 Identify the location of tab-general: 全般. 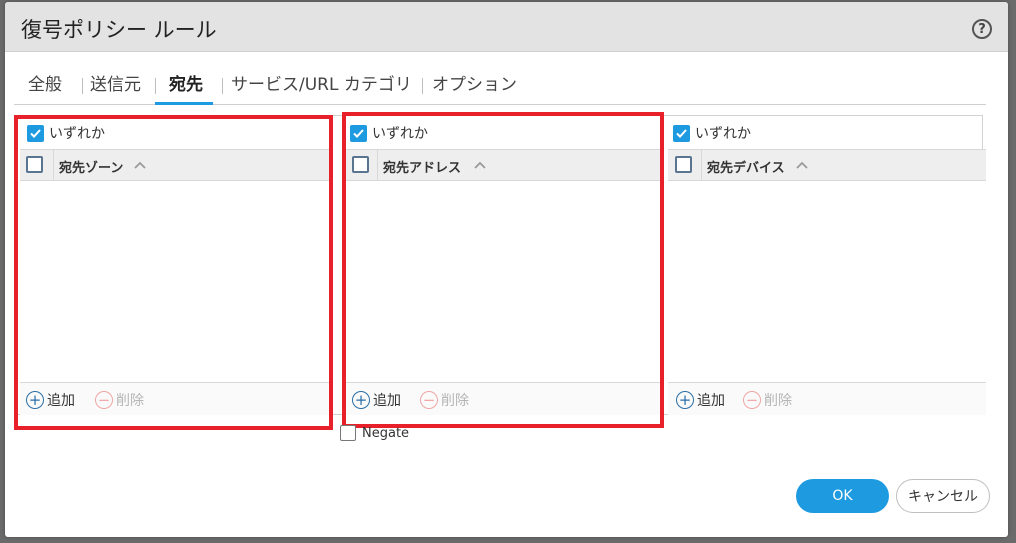
(45, 82).